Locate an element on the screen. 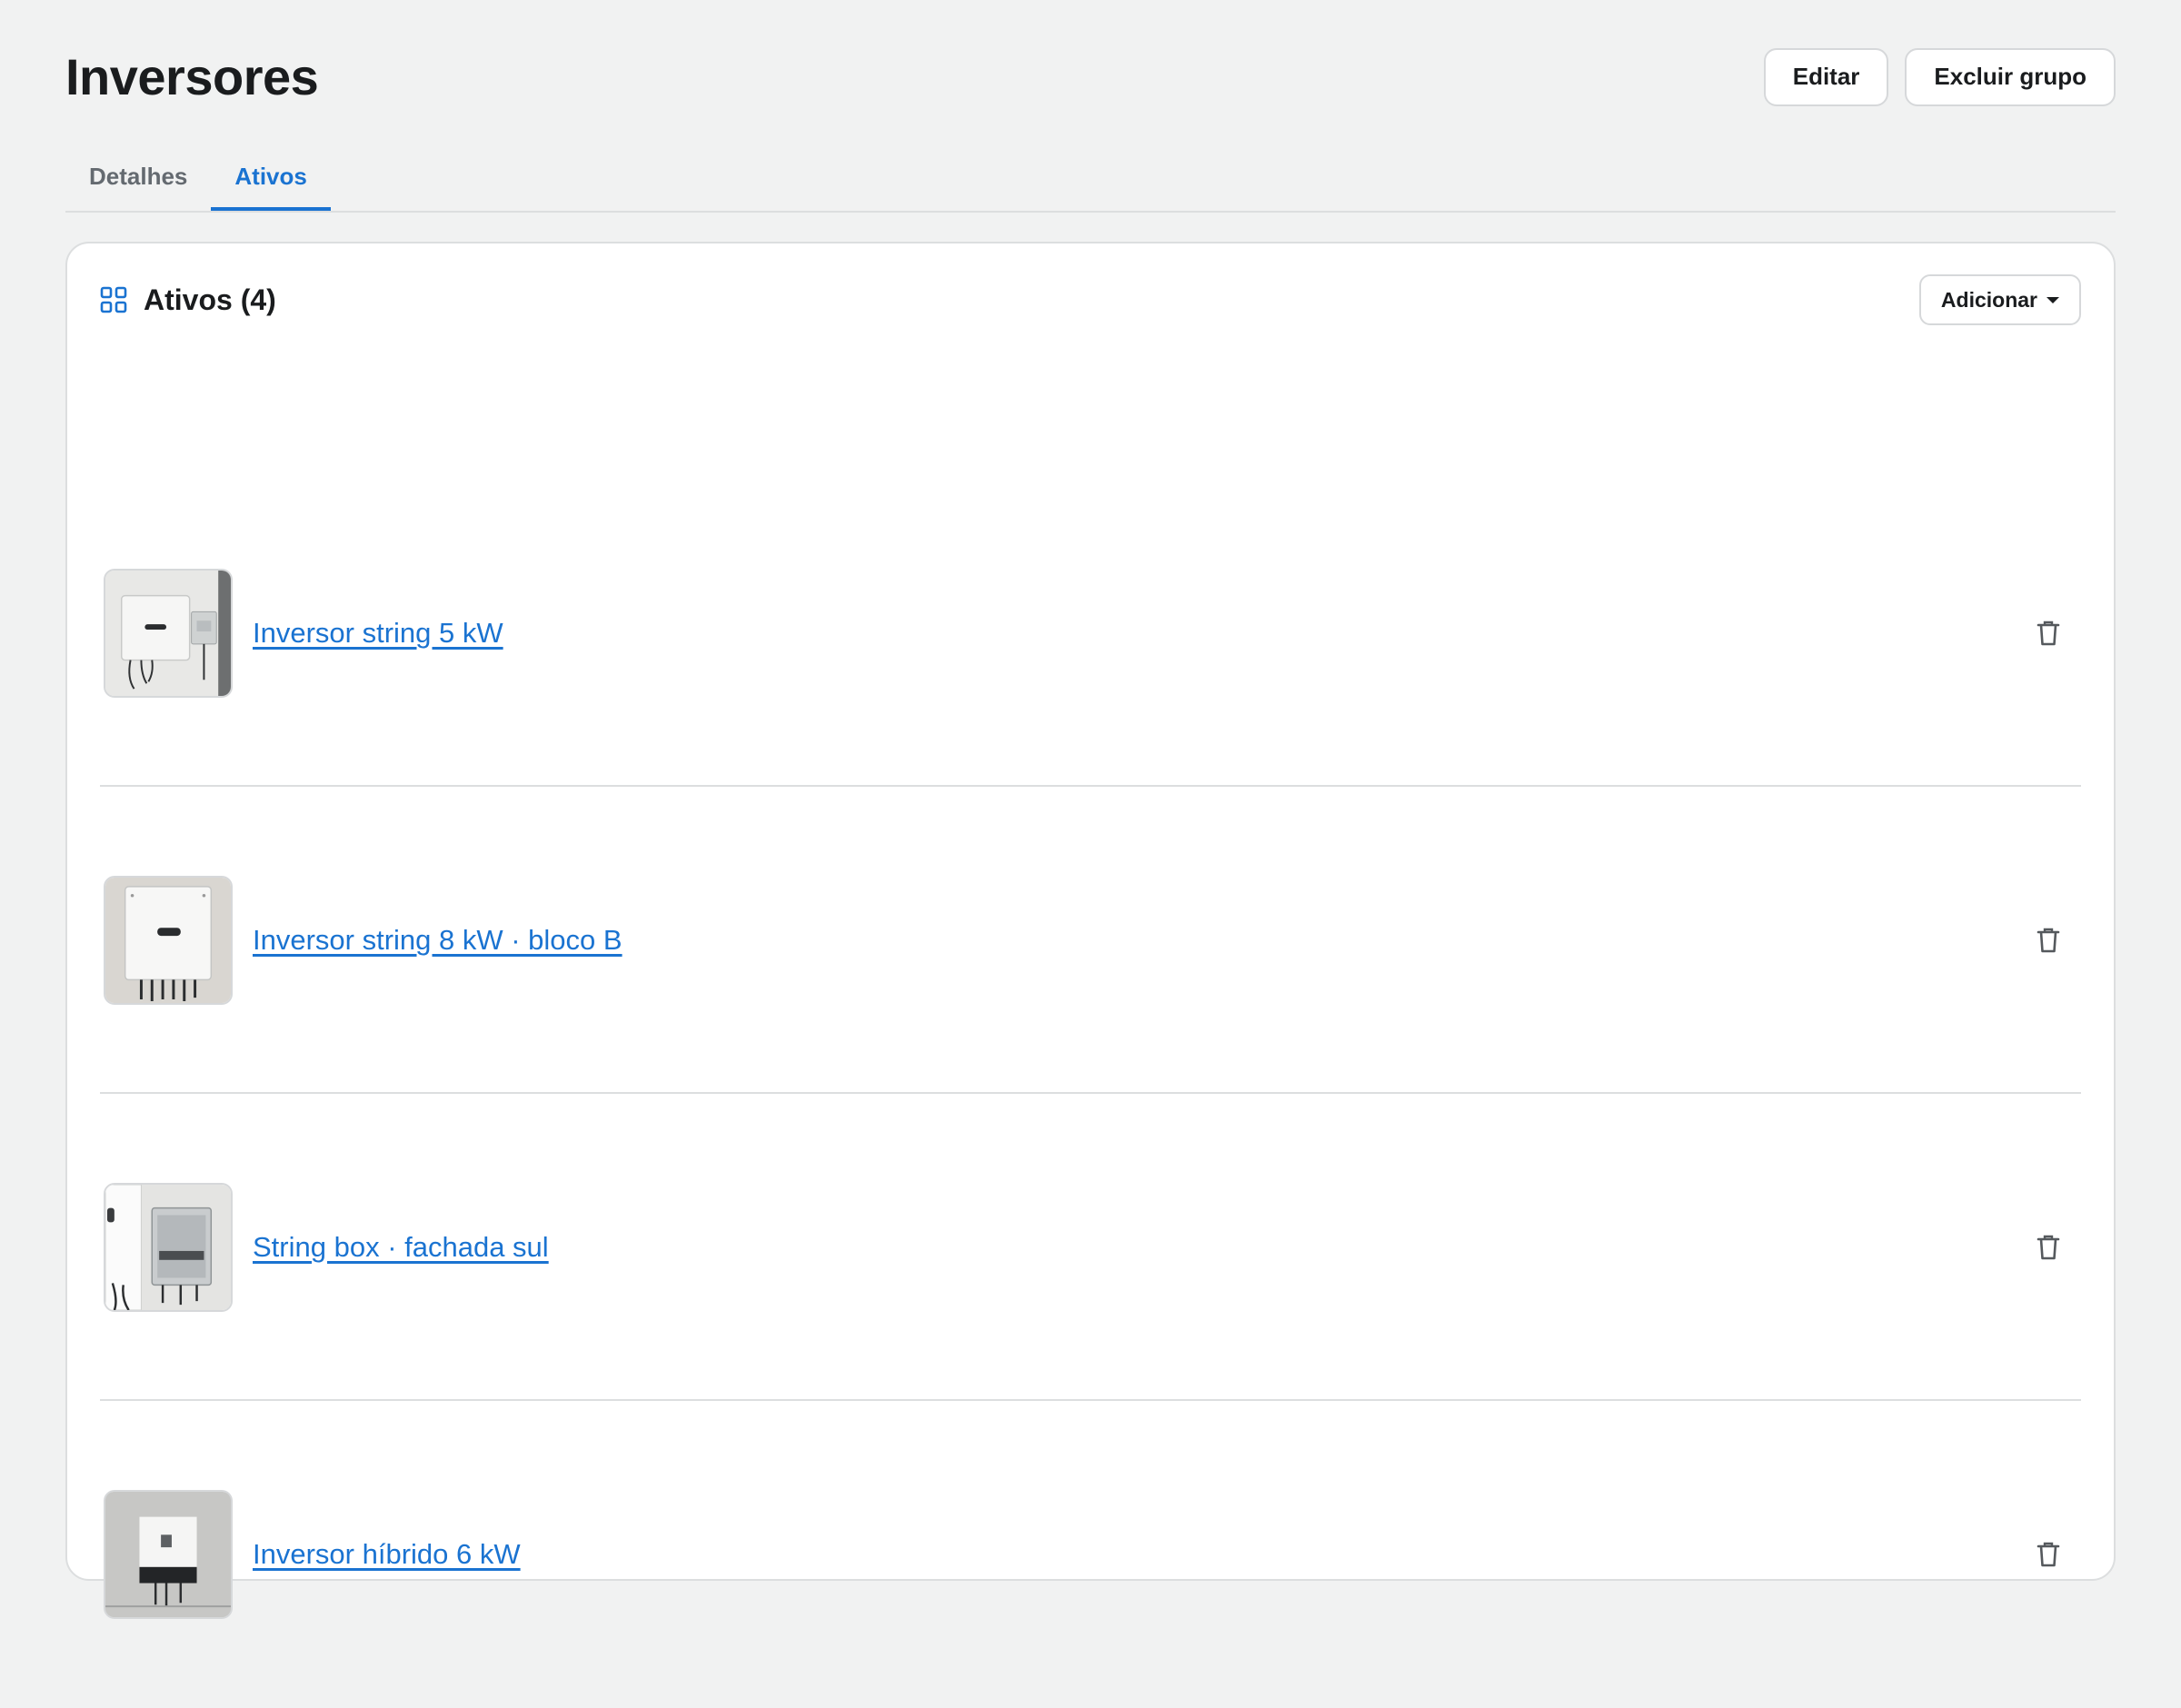 Image resolution: width=2181 pixels, height=1708 pixels. header-actions: Editar Excluir grupo is located at coordinates (1939, 76).